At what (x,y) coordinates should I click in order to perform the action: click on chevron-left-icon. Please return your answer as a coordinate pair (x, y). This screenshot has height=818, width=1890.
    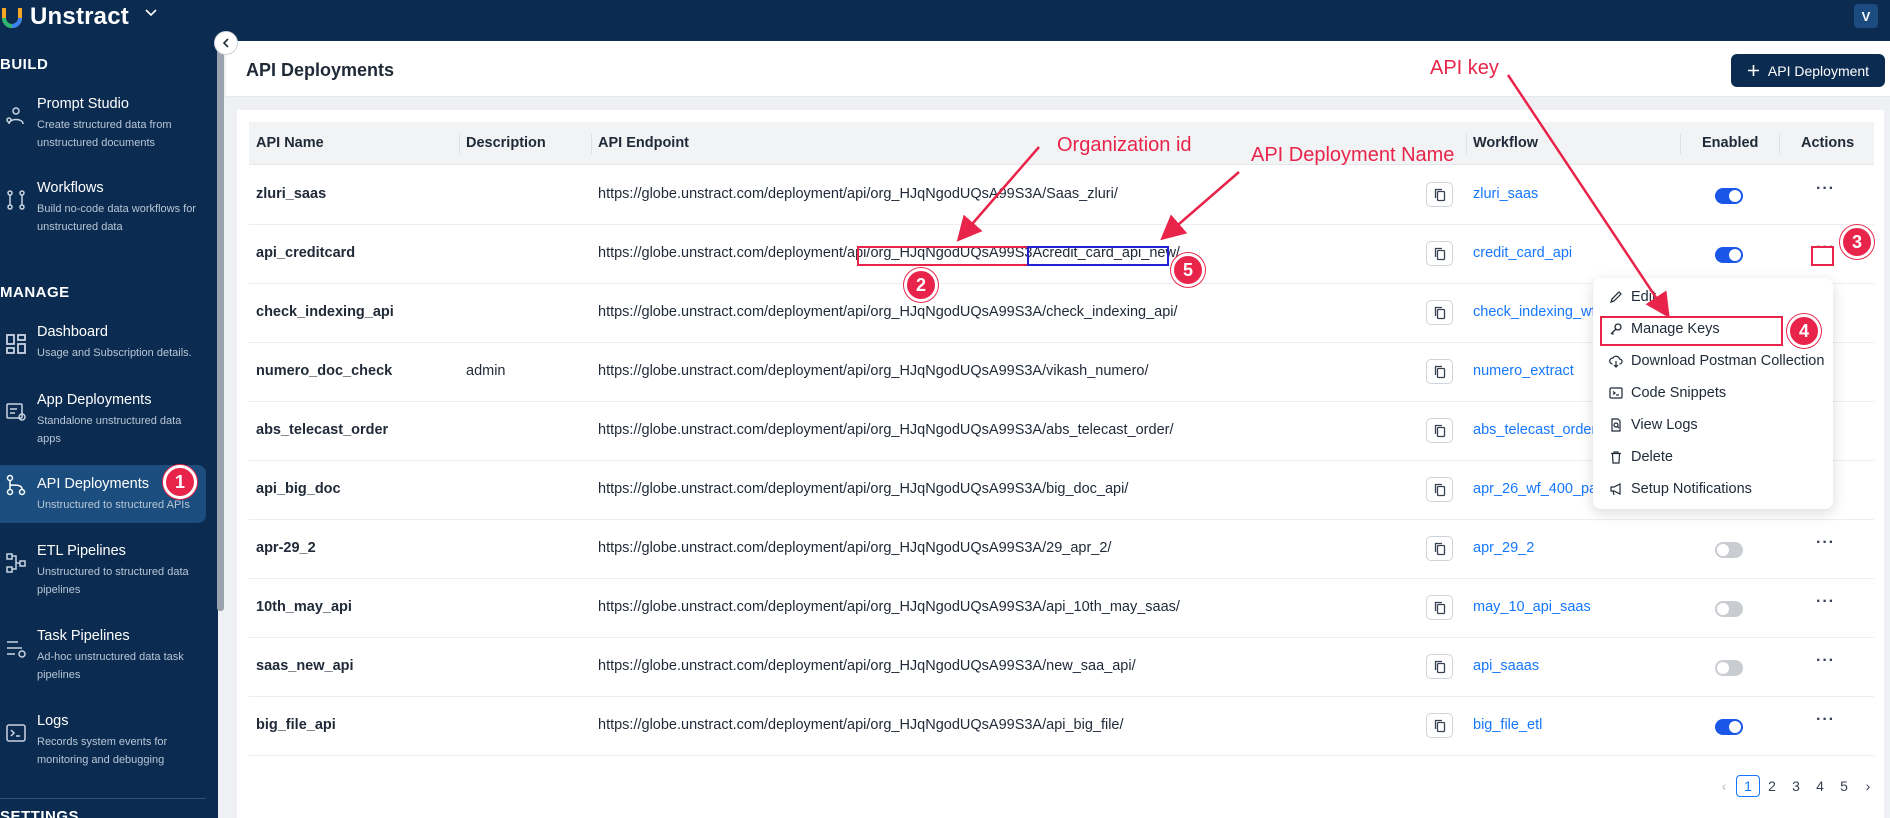
    Looking at the image, I should click on (225, 43).